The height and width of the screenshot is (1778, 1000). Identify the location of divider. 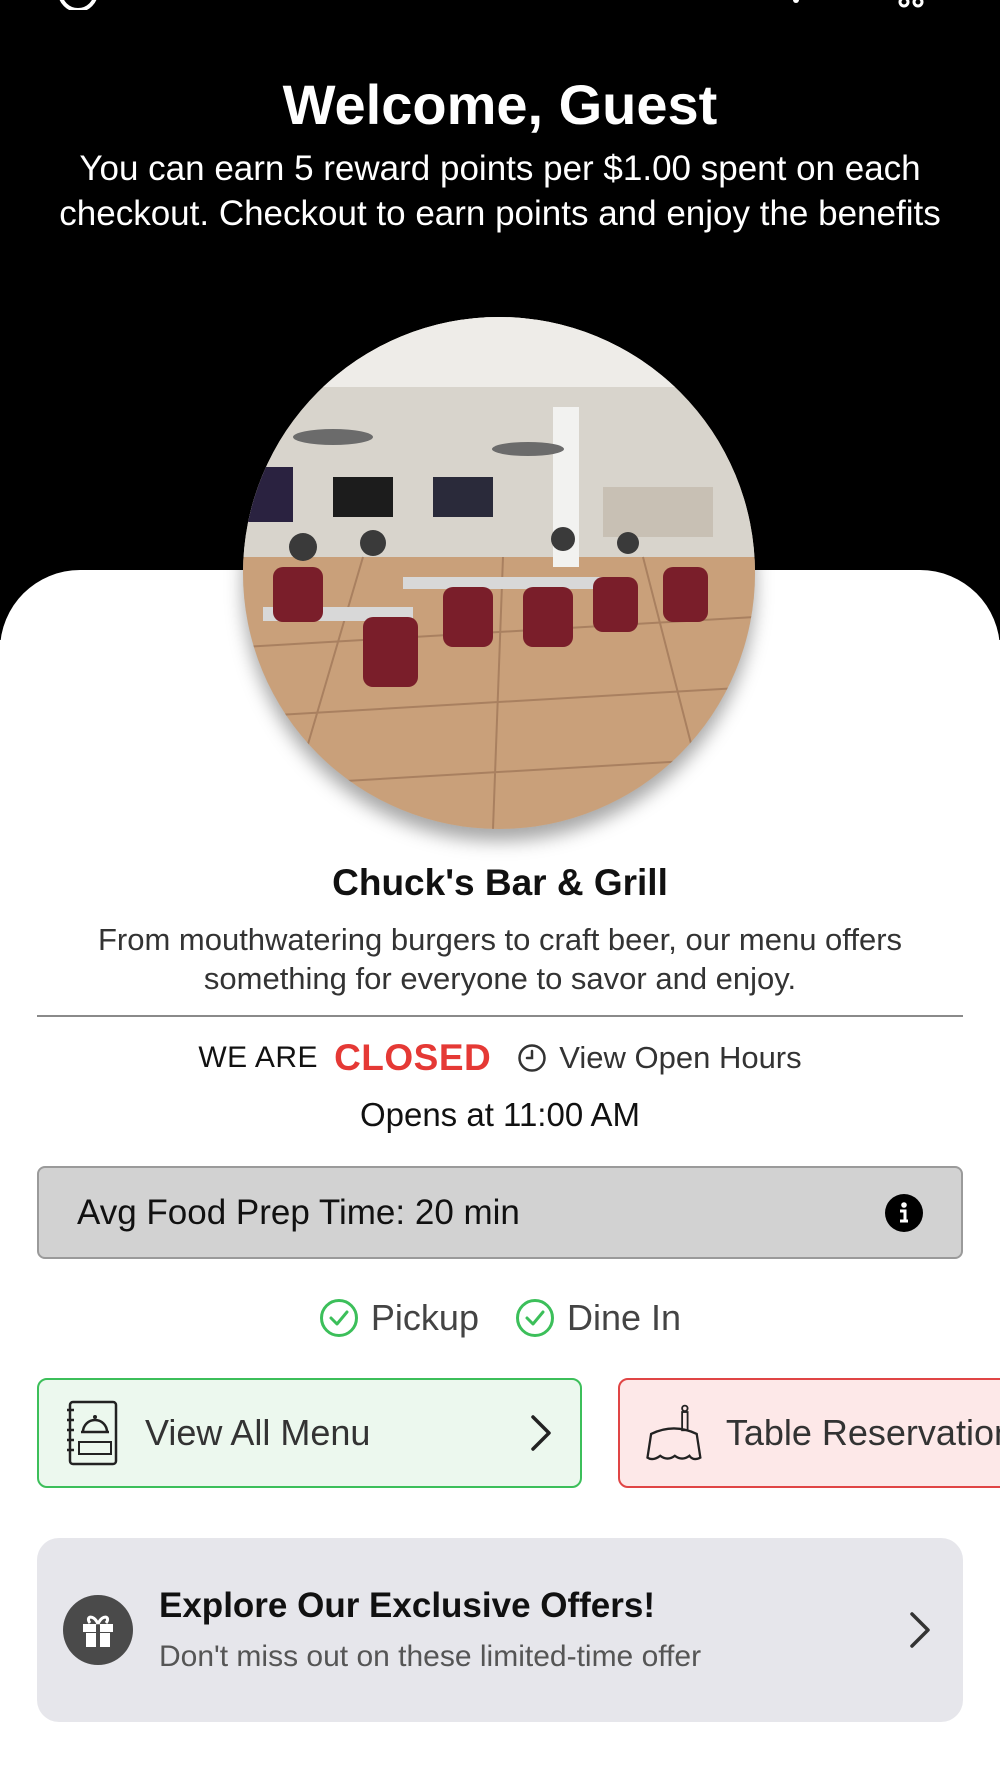
(500, 1016).